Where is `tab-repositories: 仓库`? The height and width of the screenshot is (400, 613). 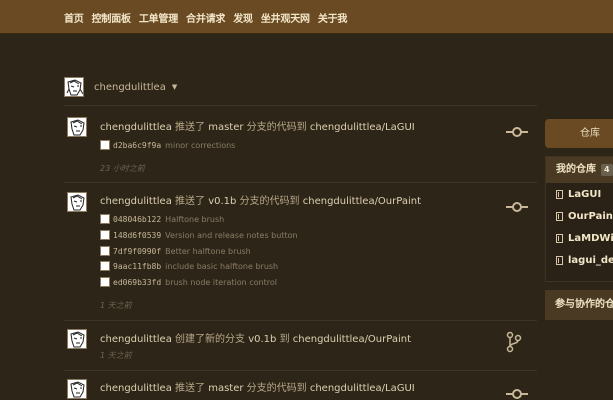
tab-repositories: 仓库 is located at coordinates (579, 133).